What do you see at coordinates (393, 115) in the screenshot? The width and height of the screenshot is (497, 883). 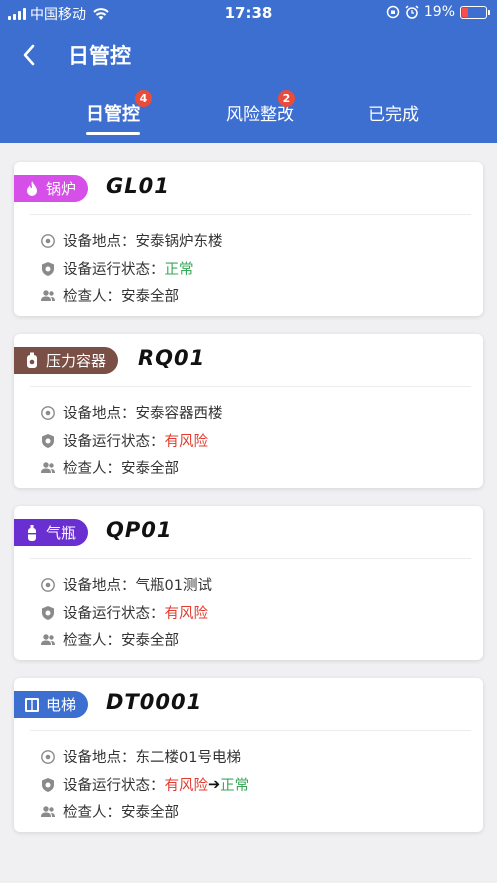 I see `tab-label: 已完成` at bounding box center [393, 115].